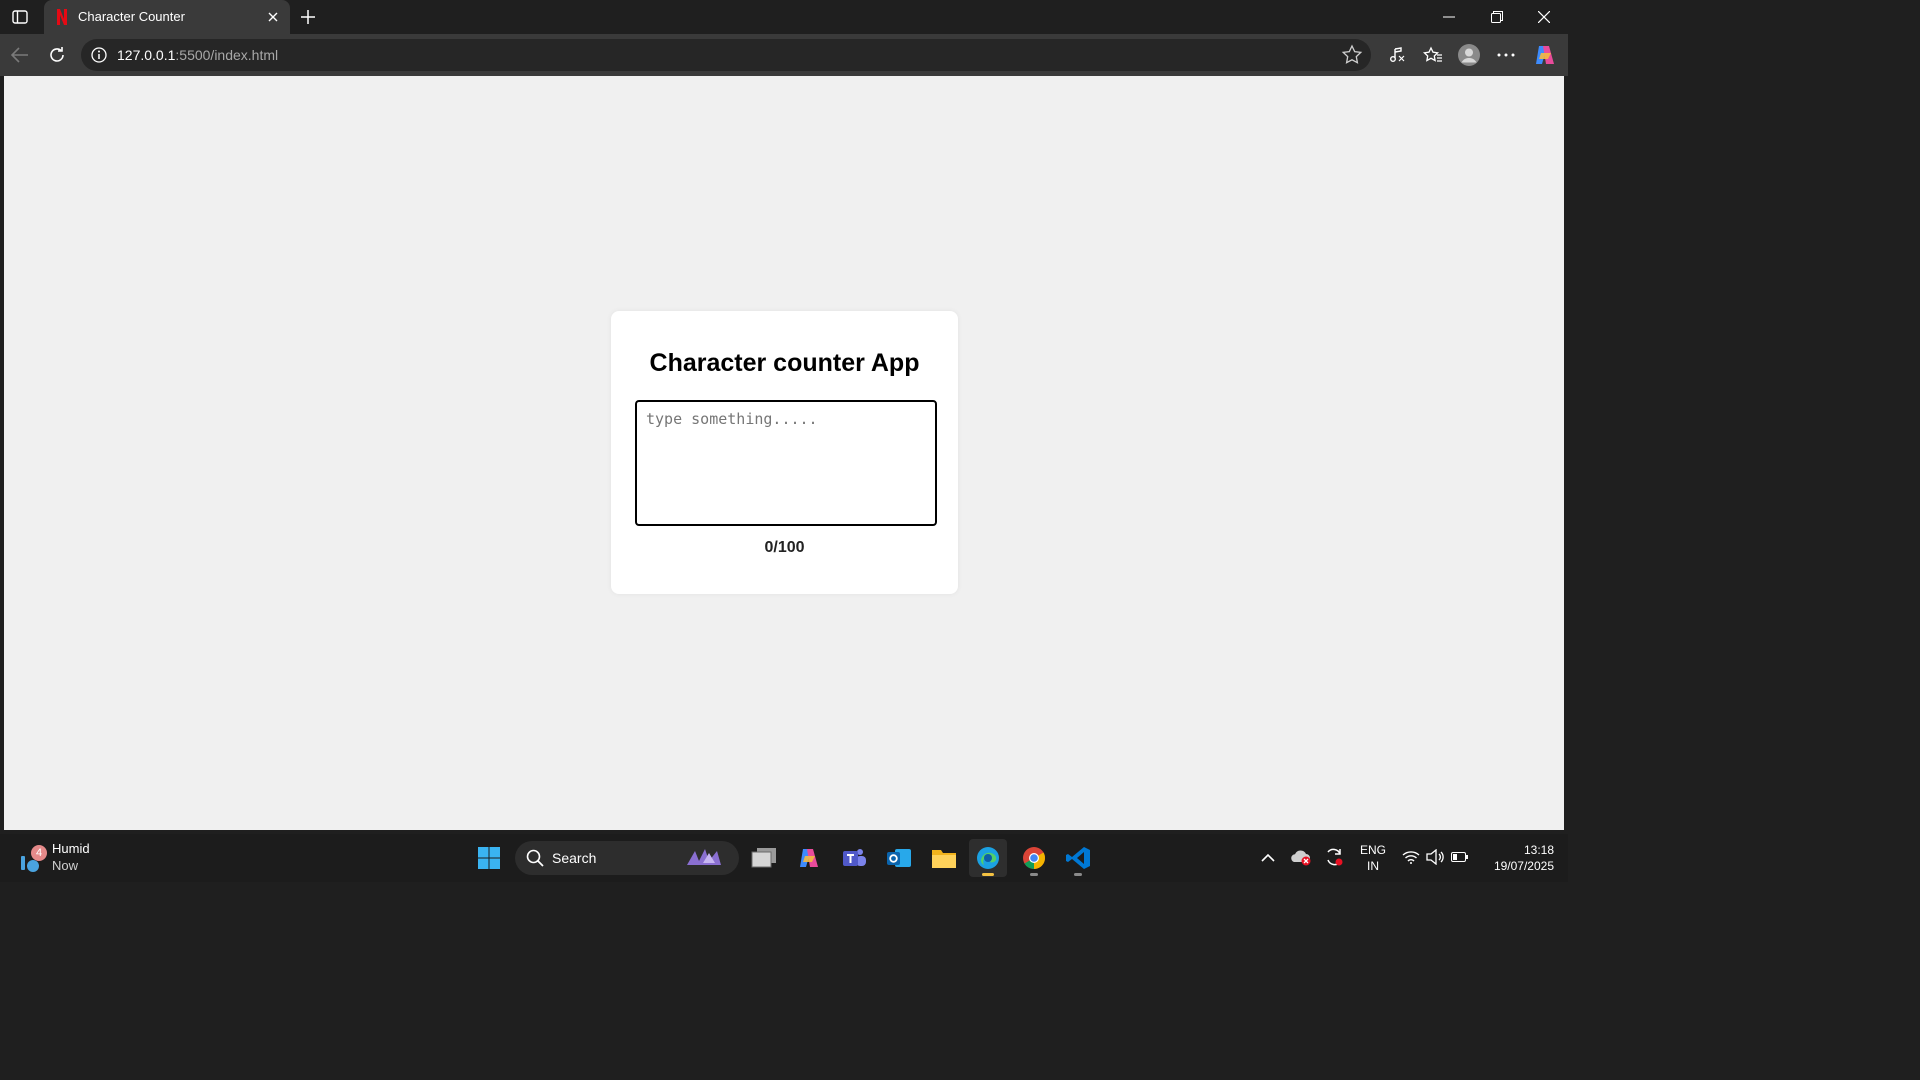 Image resolution: width=1920 pixels, height=1080 pixels. I want to click on new-tab-button, so click(308, 17).